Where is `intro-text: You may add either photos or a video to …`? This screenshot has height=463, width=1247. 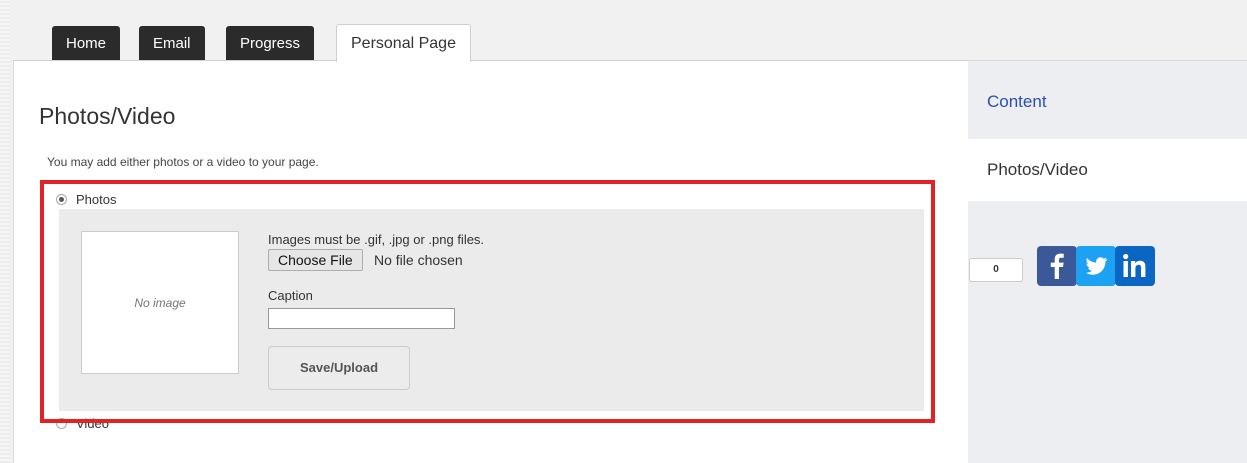
intro-text: You may add either photos or a video to … is located at coordinates (183, 162).